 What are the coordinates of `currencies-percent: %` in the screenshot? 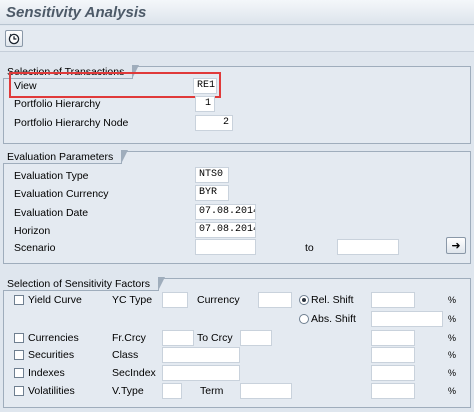 It's located at (452, 338).